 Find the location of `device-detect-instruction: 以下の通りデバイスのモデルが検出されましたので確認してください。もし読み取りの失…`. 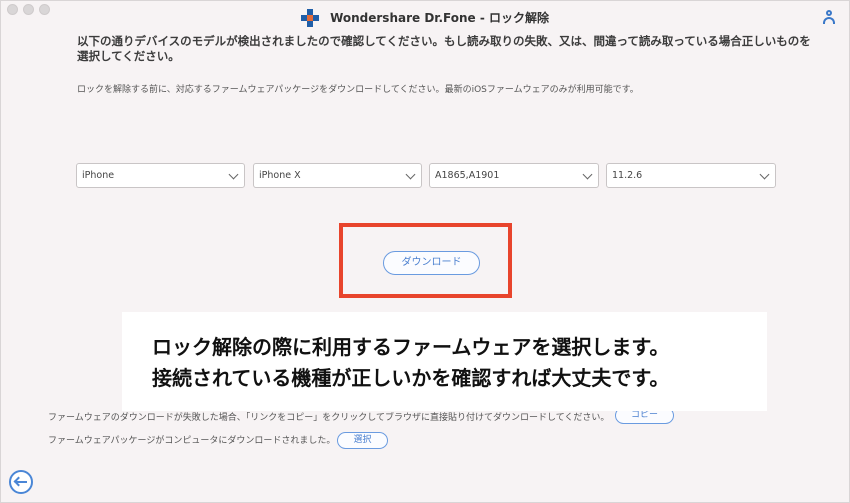

device-detect-instruction: 以下の通りデバイスのモデルが検出されましたので確認してください。もし読み取りの失… is located at coordinates (444, 48).